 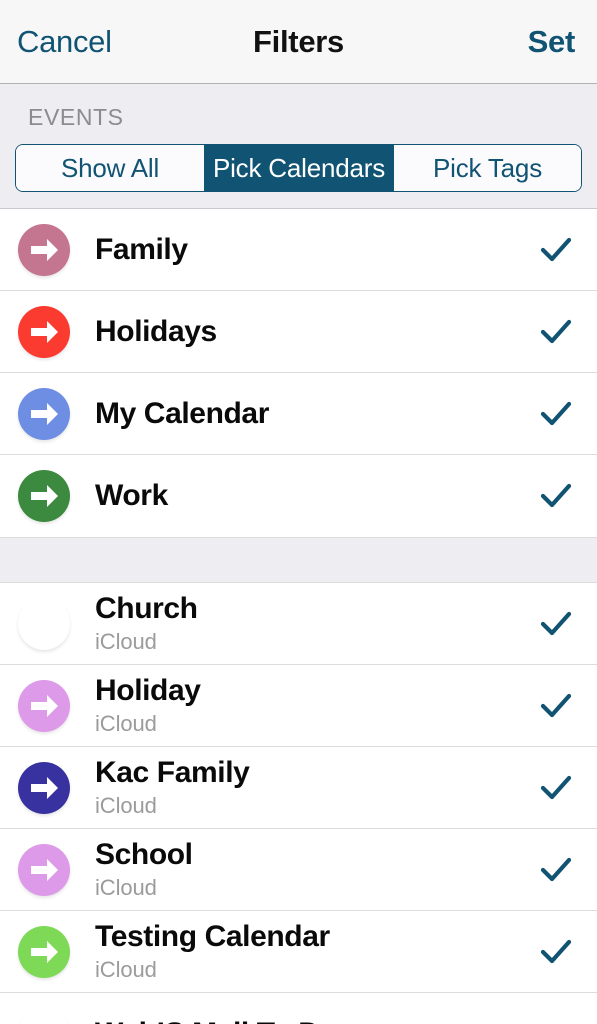 I want to click on row-text: Testing Calendar iCloud, so click(x=311, y=952).